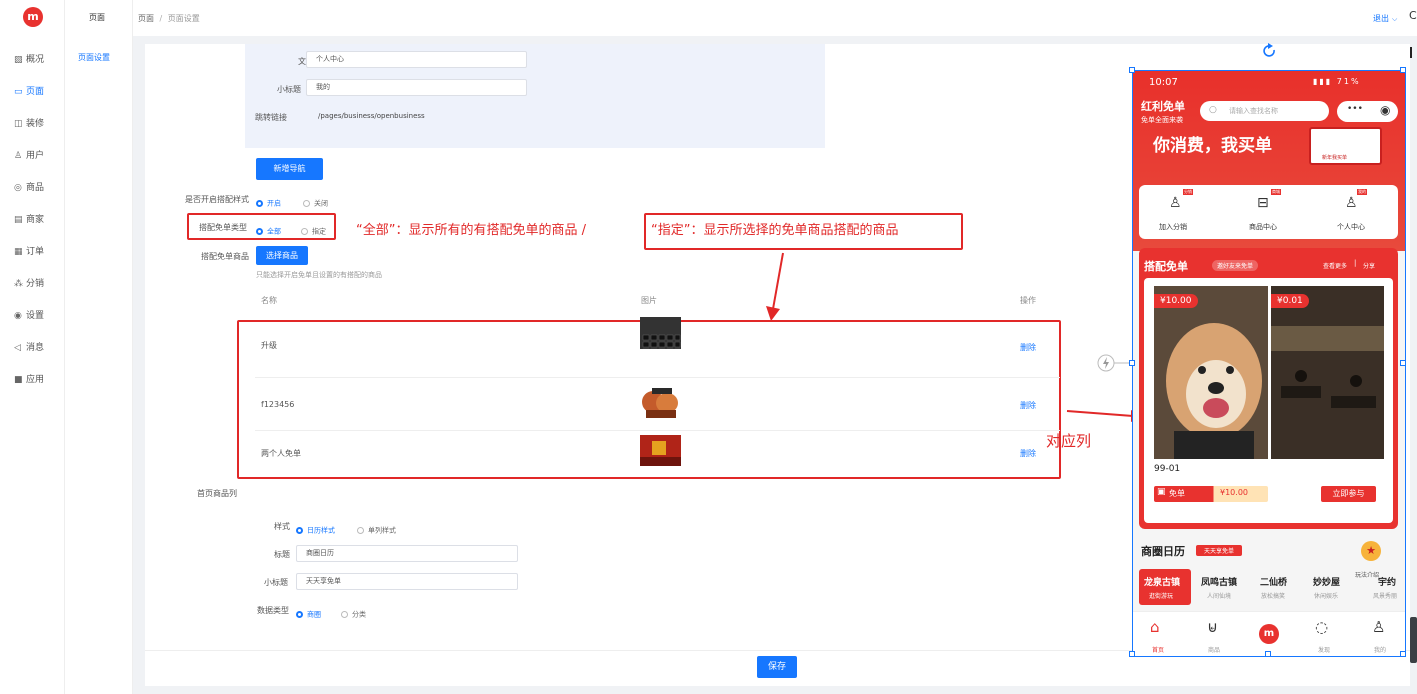 The width and height of the screenshot is (1417, 694). I want to click on free-price-strip: ▣ 免单 ¥10.00, so click(1211, 494).